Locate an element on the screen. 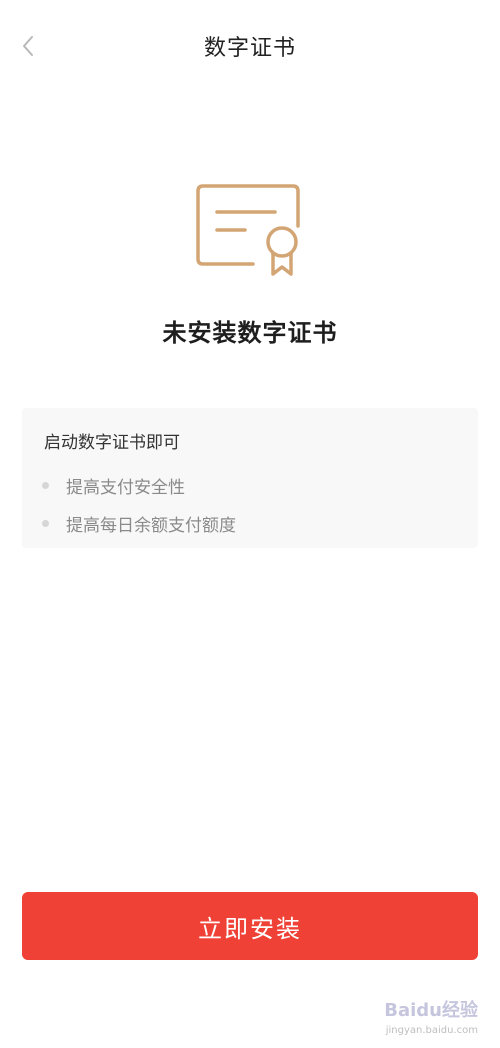 Image resolution: width=500 pixels, height=1048 pixels. install-button: 立即安装 is located at coordinates (250, 926).